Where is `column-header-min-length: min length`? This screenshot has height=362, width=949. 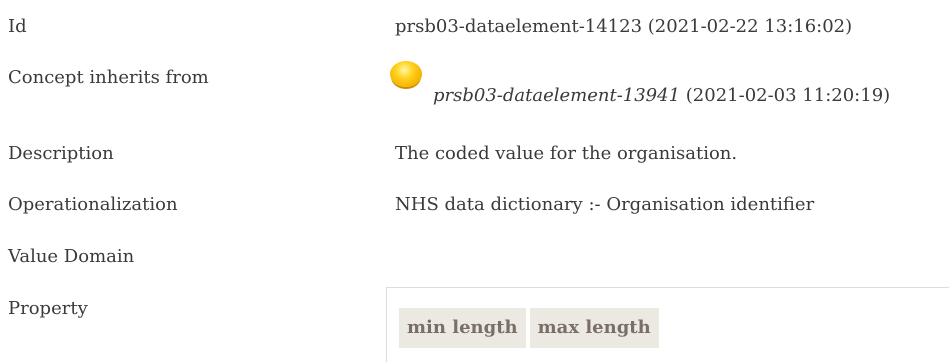
column-header-min-length: min length is located at coordinates (462, 328).